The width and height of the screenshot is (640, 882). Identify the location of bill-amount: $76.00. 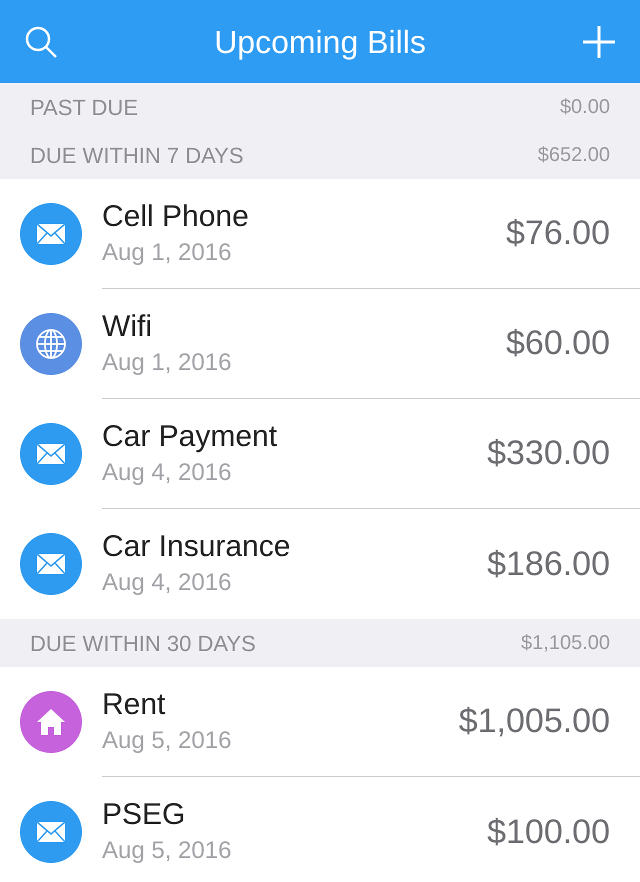
(558, 233).